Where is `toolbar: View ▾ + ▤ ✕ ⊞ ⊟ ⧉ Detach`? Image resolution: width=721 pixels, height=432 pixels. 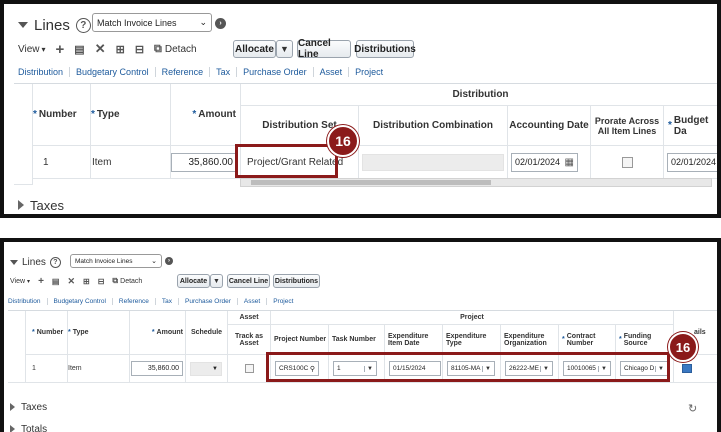
toolbar: View ▾ + ▤ ✕ ⊞ ⊟ ⧉ Detach is located at coordinates (107, 49).